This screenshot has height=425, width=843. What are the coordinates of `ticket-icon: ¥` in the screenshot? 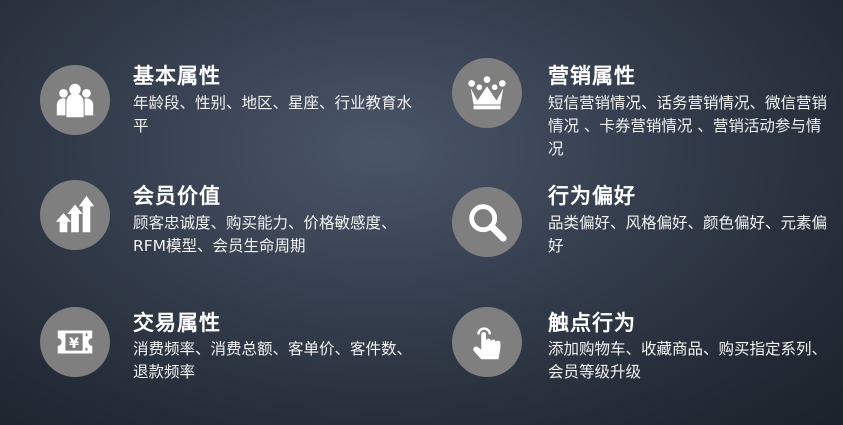 It's located at (75, 342).